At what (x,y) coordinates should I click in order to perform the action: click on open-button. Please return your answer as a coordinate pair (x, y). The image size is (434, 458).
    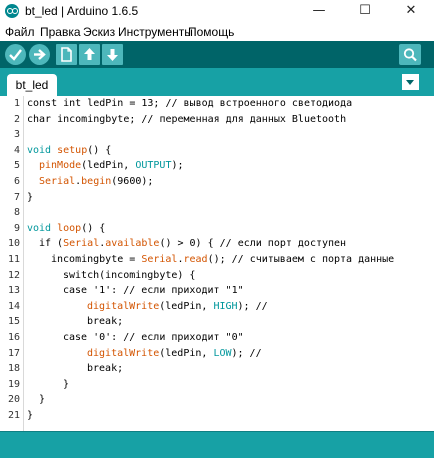
    Looking at the image, I should click on (89, 54).